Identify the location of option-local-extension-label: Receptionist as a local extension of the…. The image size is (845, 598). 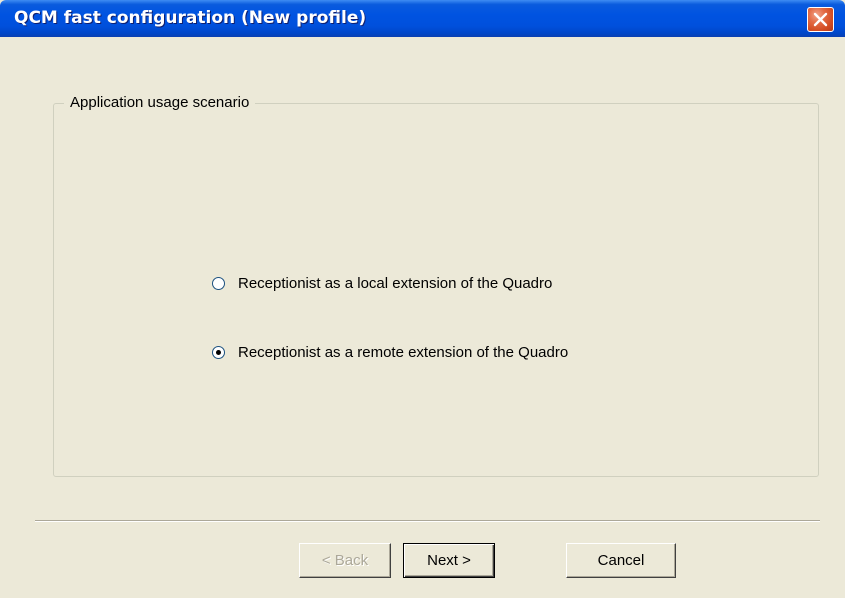
(395, 283).